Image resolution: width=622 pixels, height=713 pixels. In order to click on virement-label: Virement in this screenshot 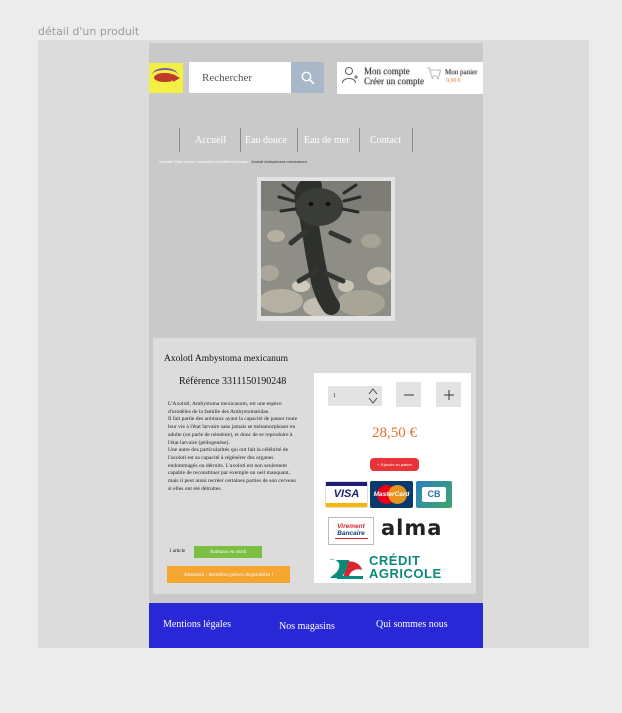, I will do `click(351, 526)`.